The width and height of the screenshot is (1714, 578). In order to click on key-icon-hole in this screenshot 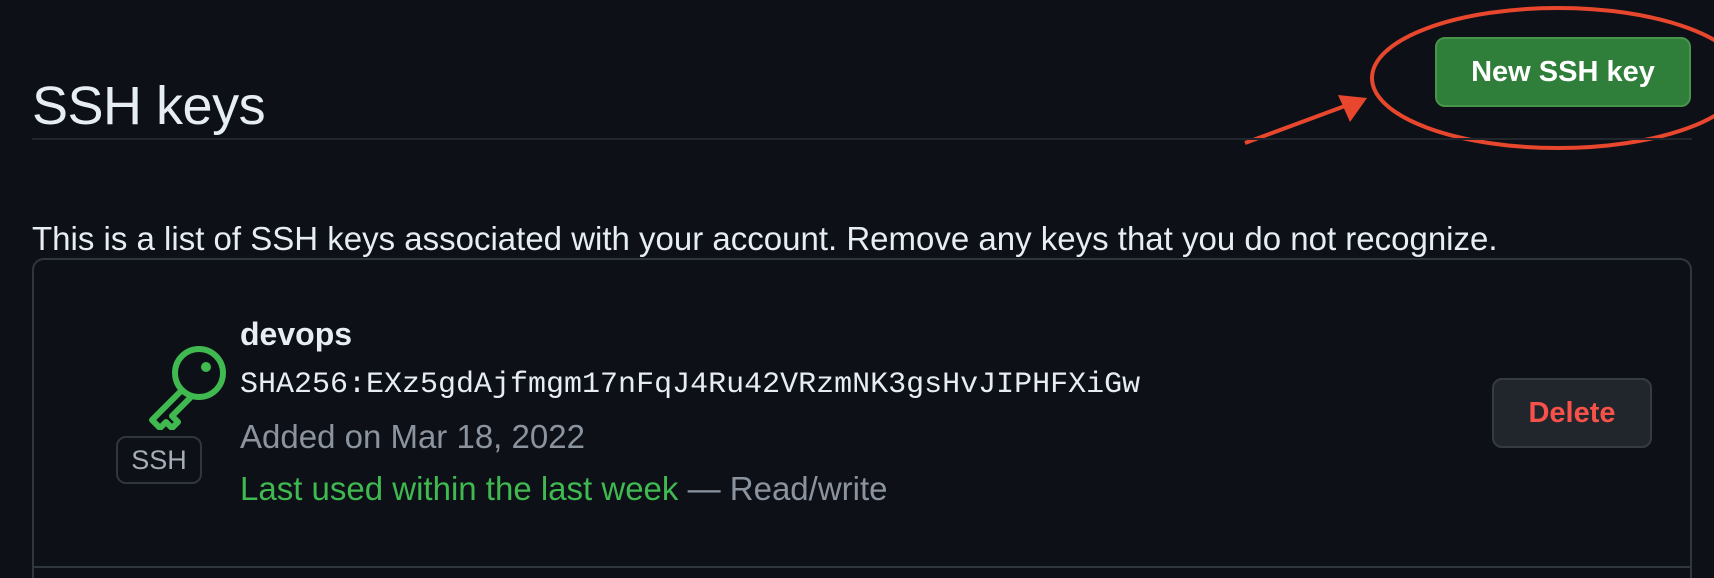, I will do `click(206, 367)`.